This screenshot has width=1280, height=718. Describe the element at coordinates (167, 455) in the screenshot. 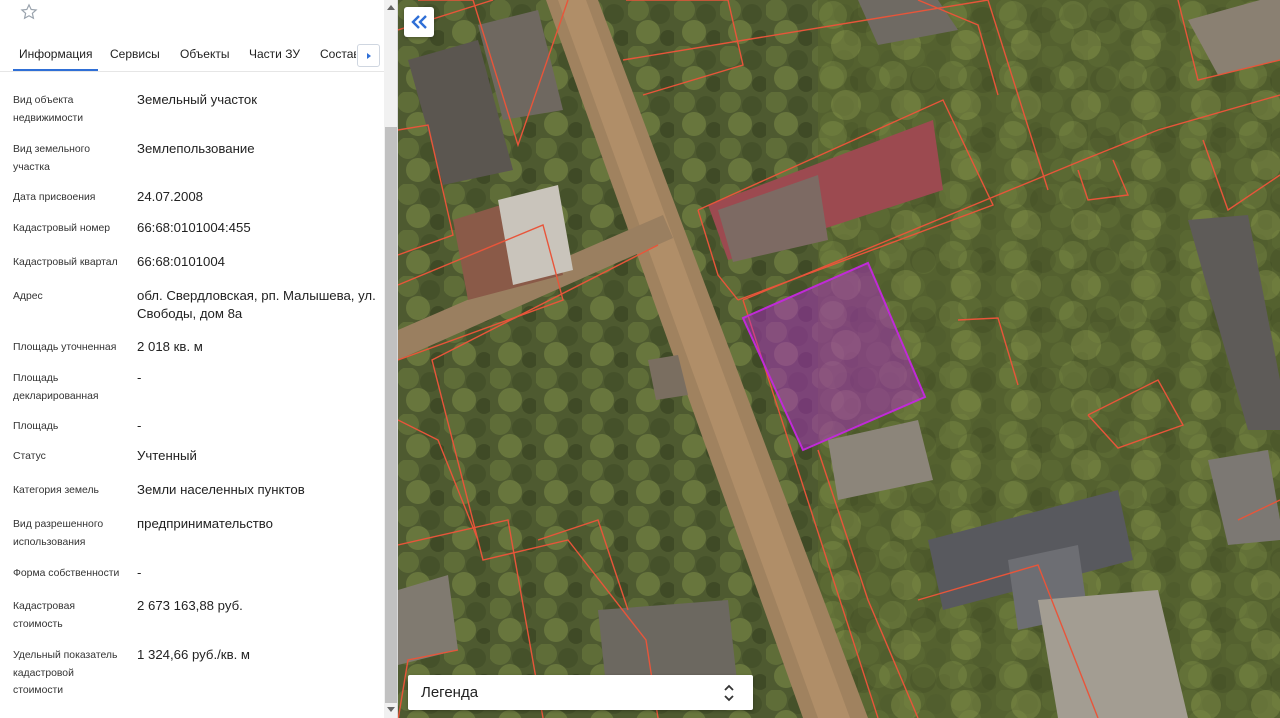

I see `info-value: Учтенный` at that location.